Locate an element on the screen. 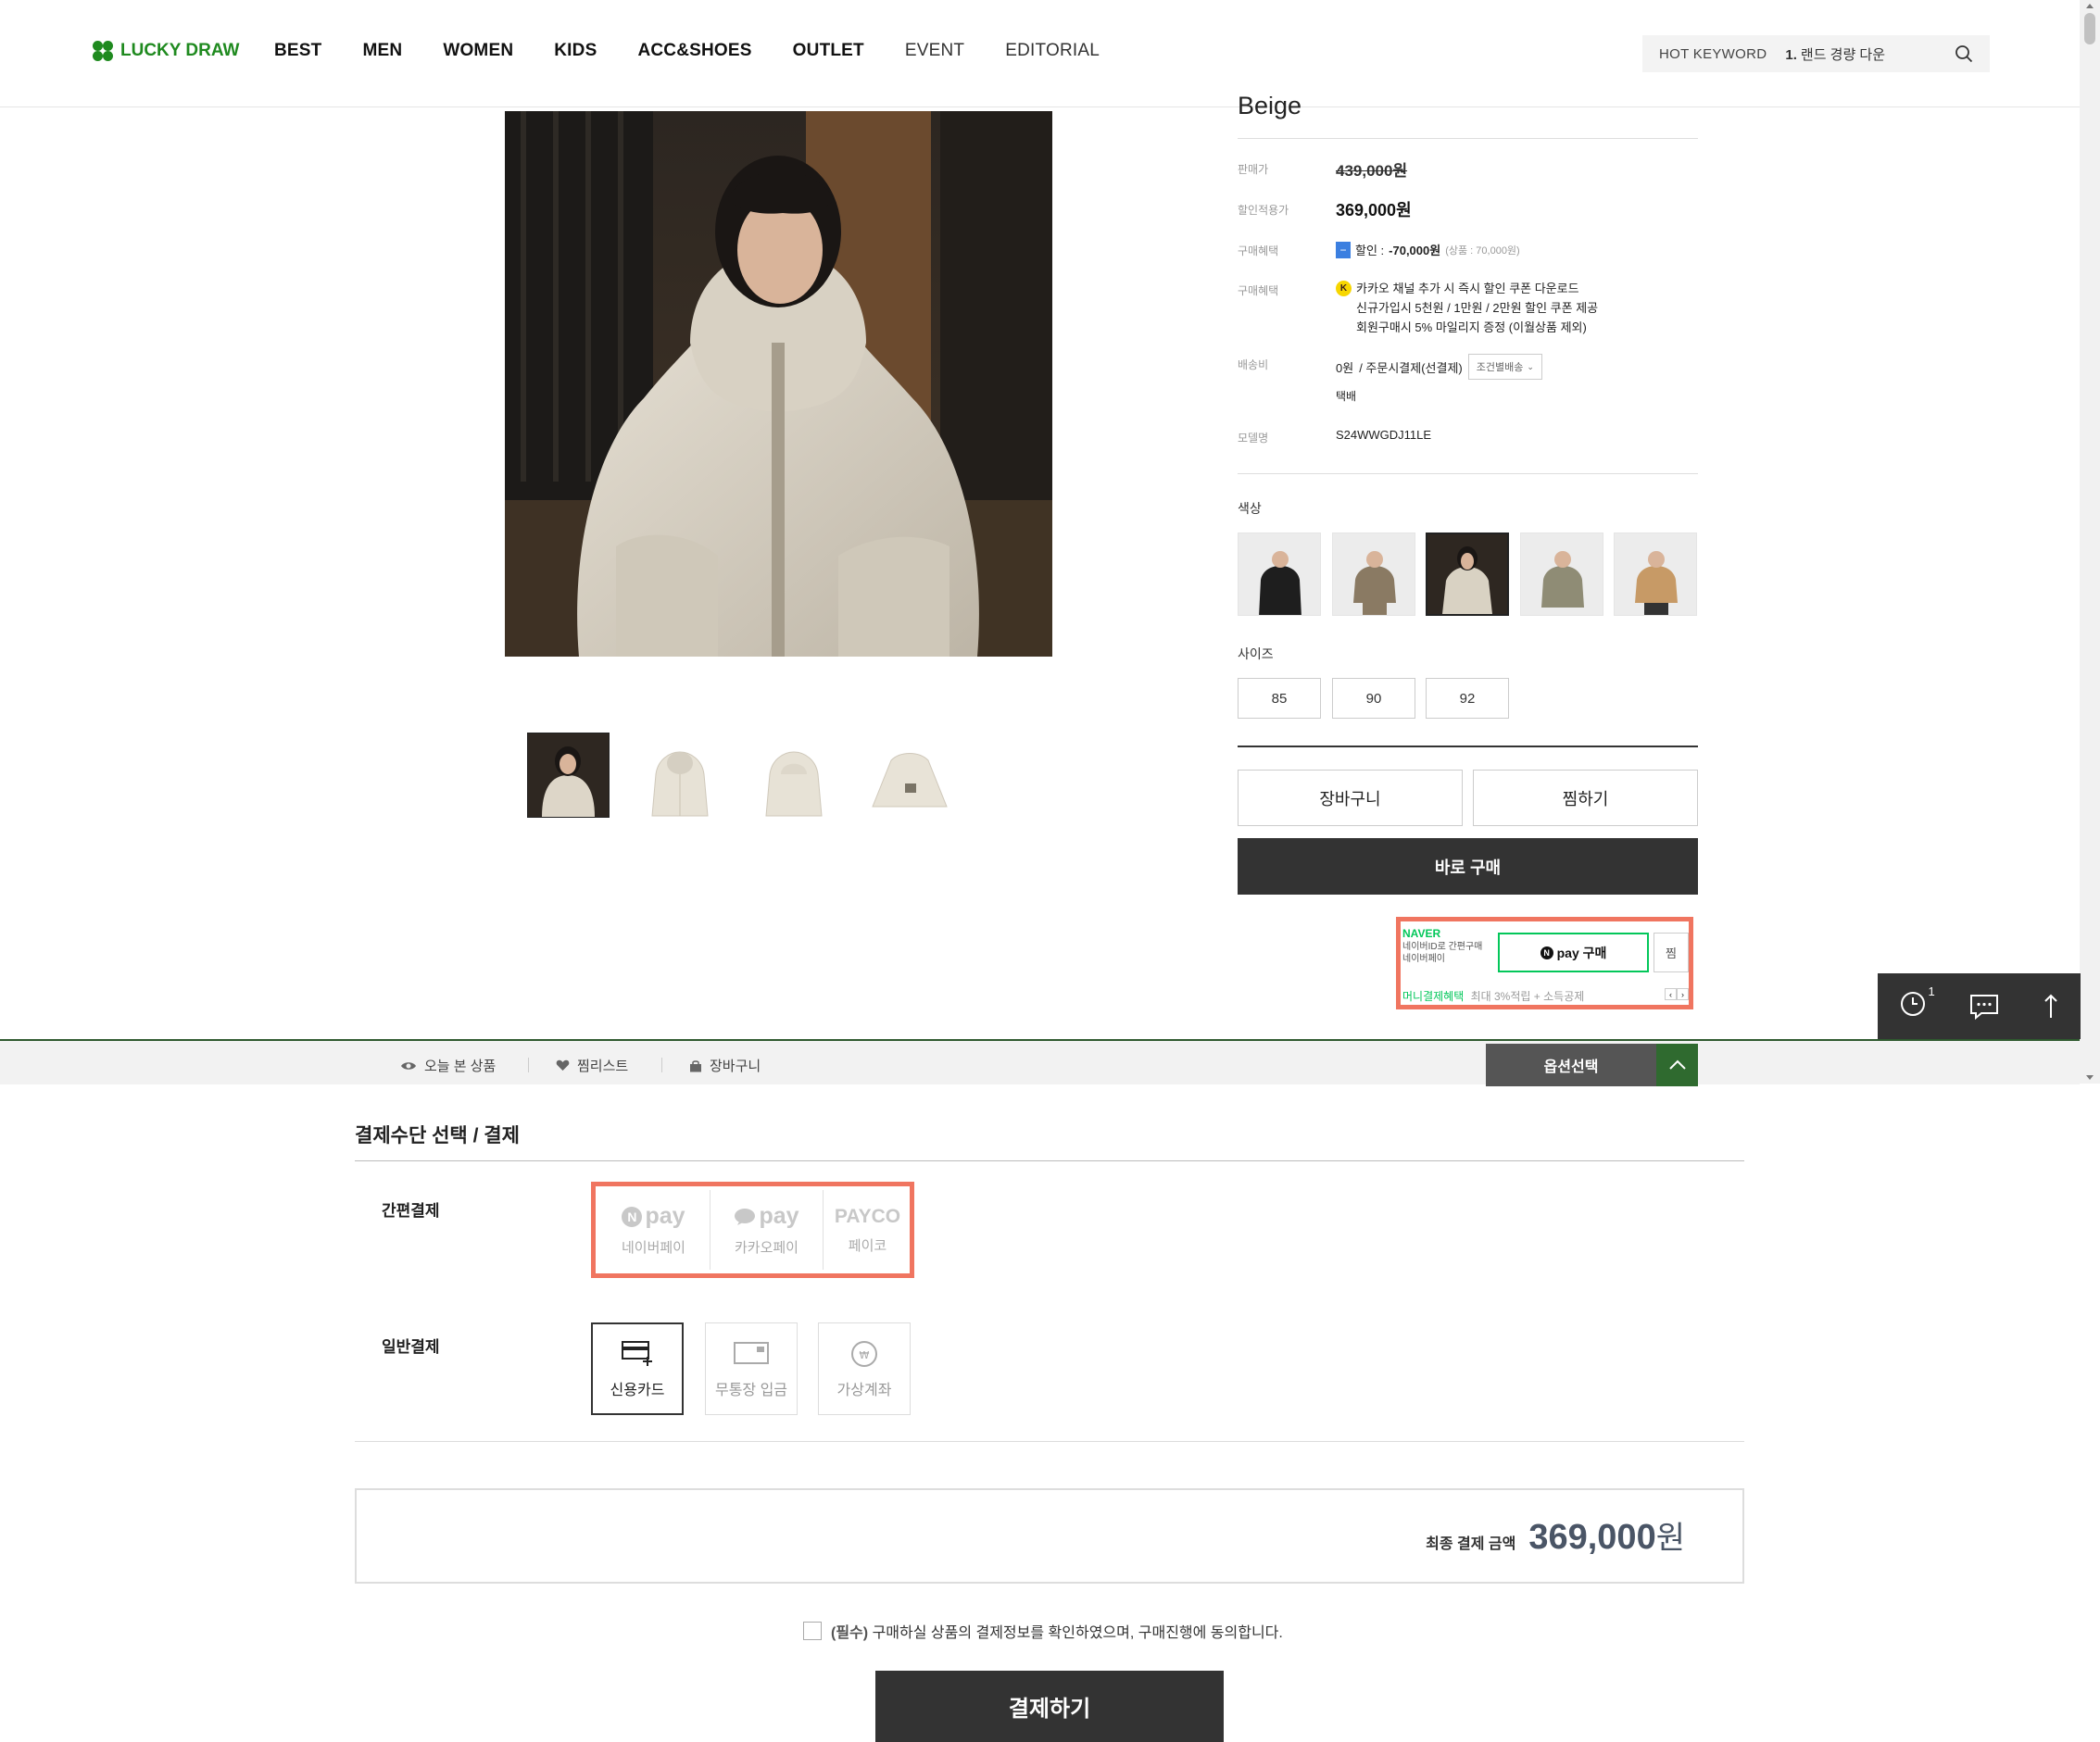  credit-card-option: 신용카드 is located at coordinates (637, 1368).